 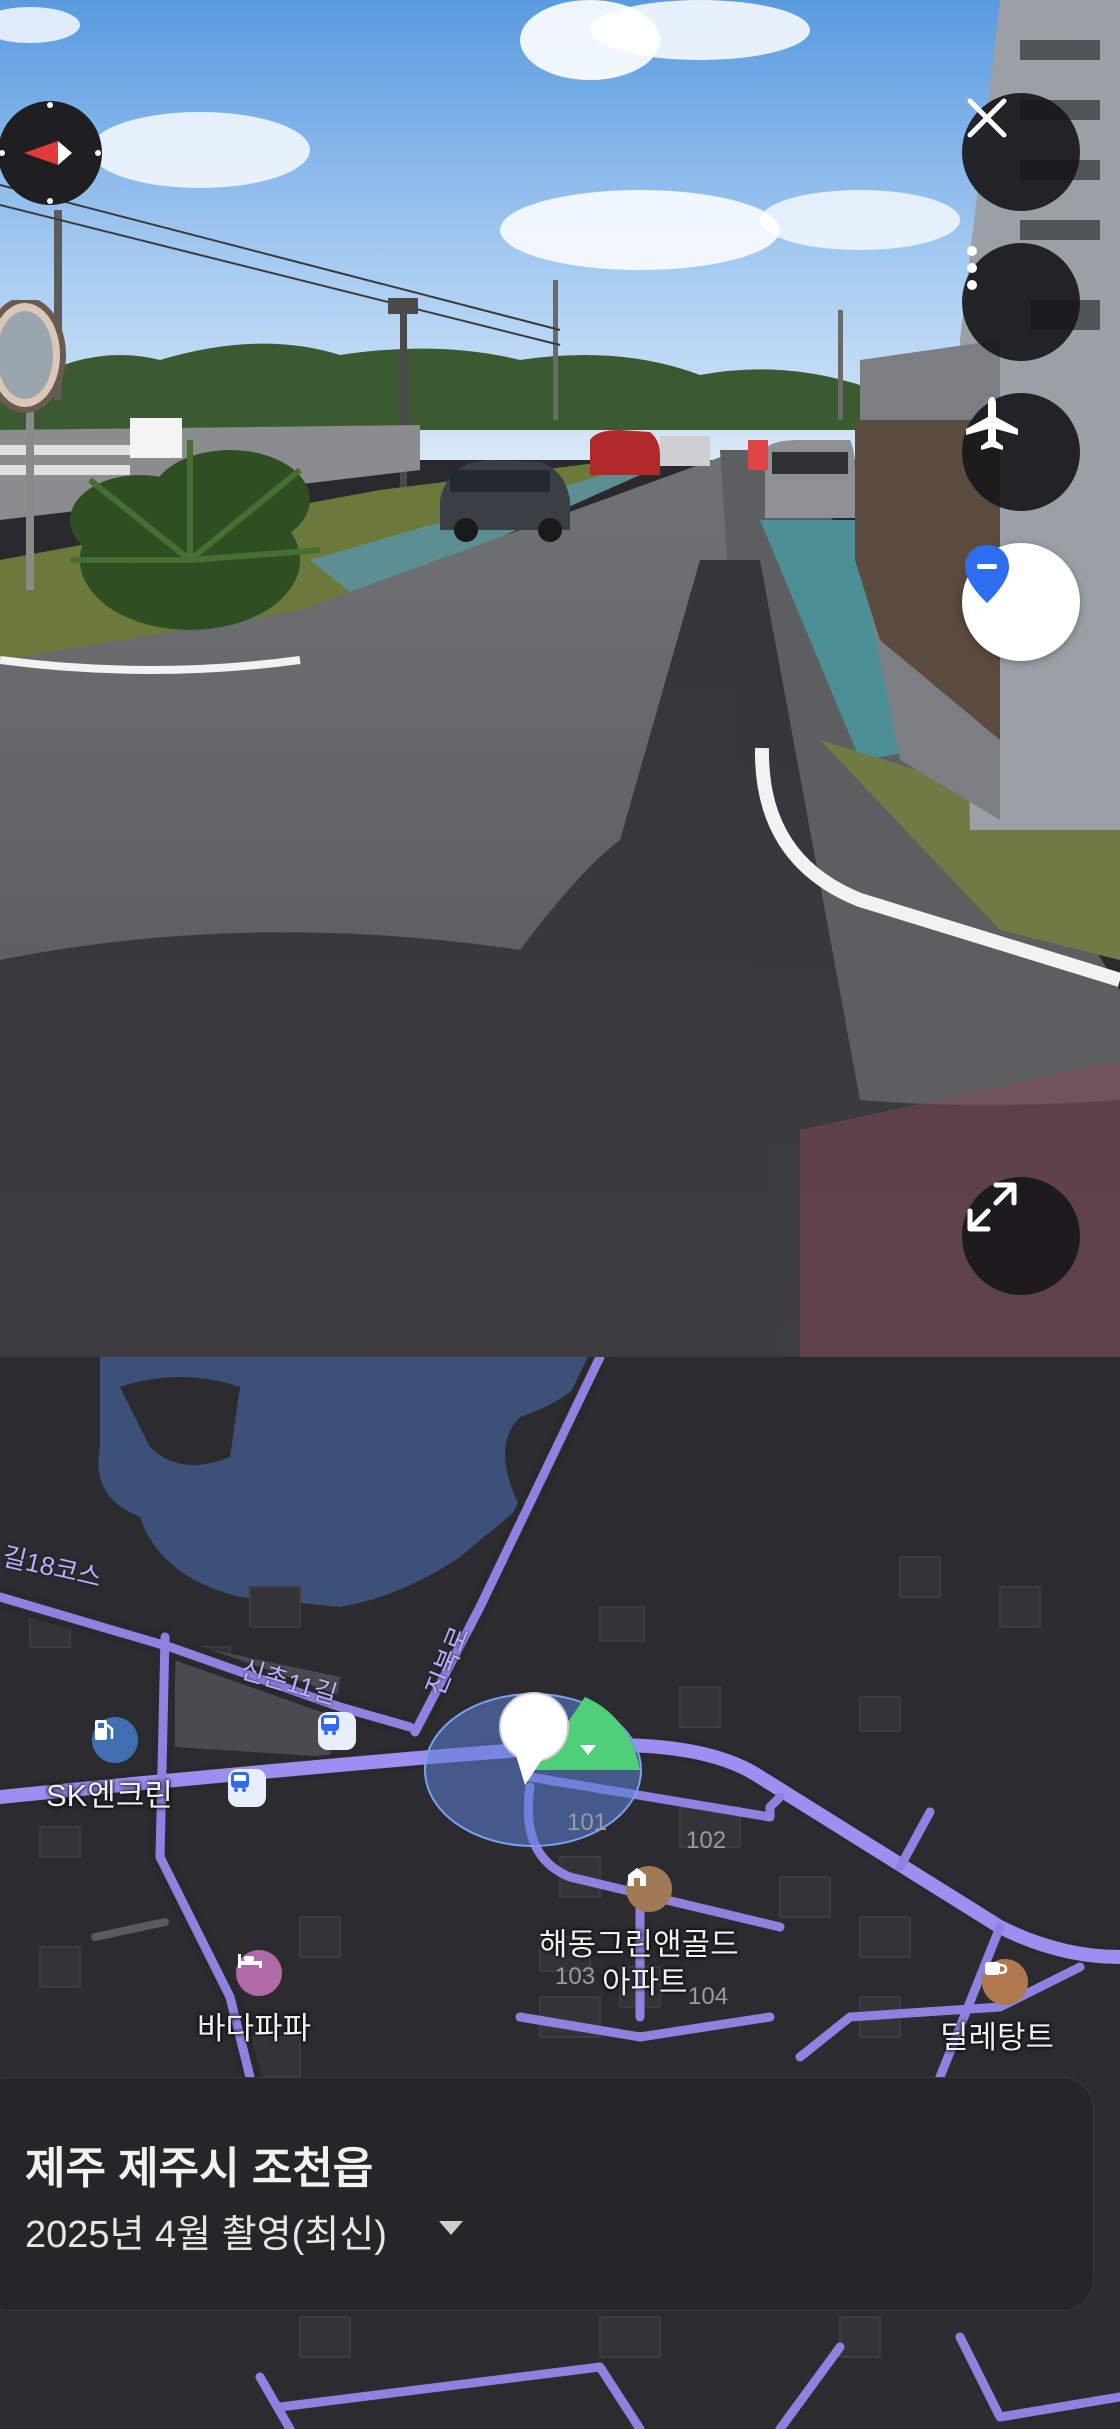 What do you see at coordinates (35, 357) in the screenshot?
I see `mirror-object` at bounding box center [35, 357].